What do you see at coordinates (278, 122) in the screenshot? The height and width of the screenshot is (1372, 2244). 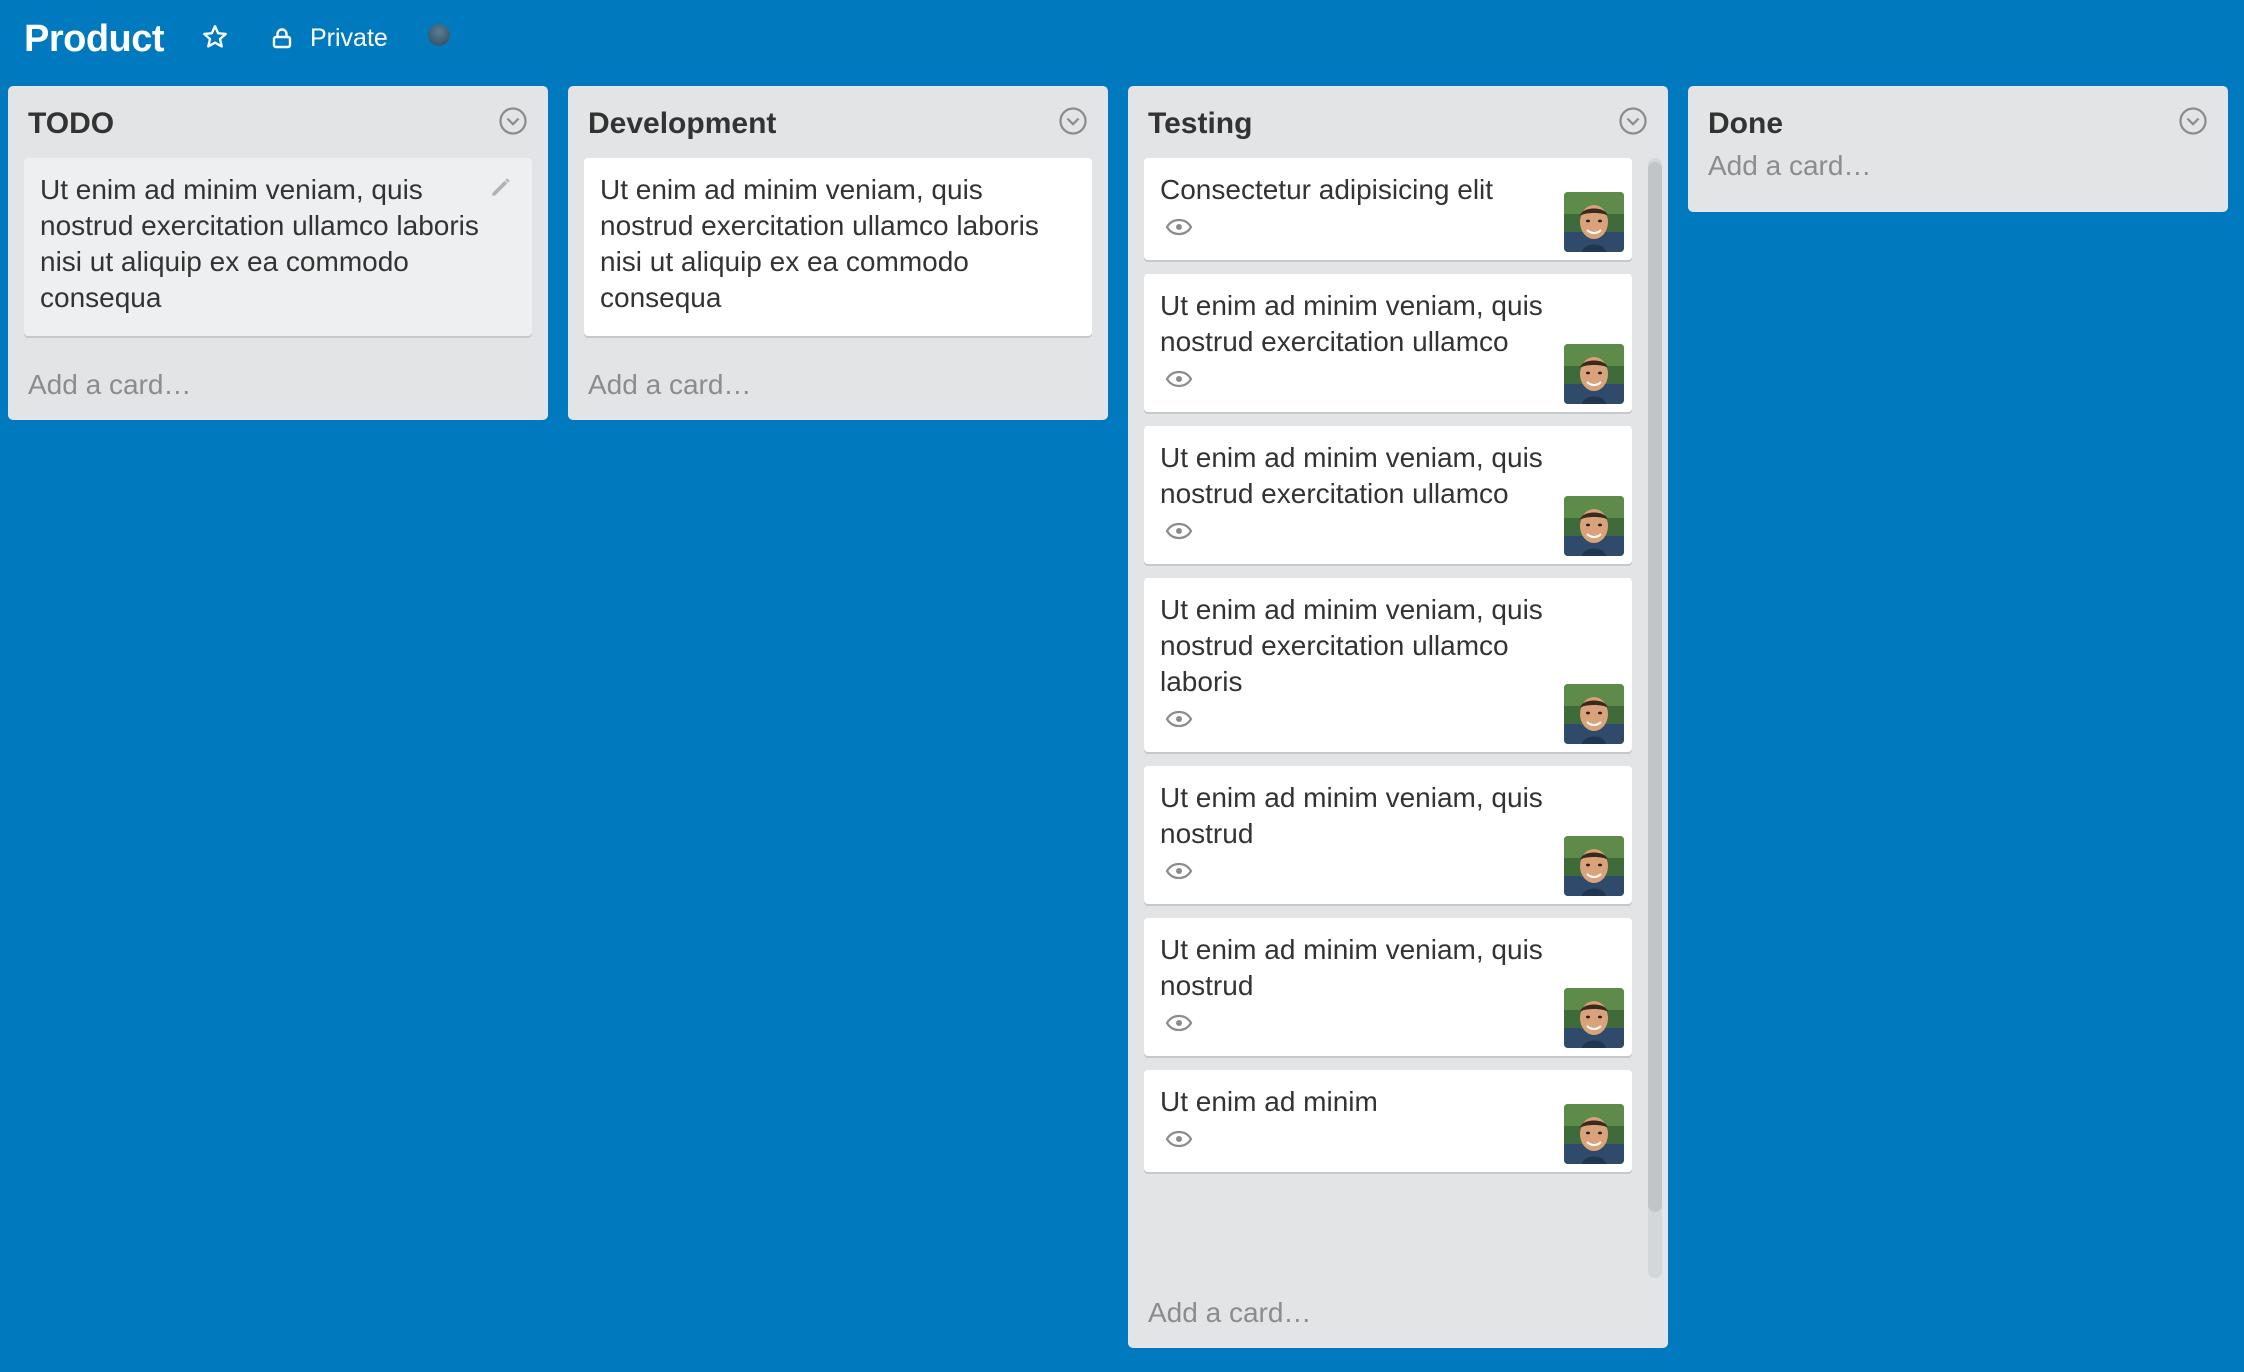 I see `list-header: TODO` at bounding box center [278, 122].